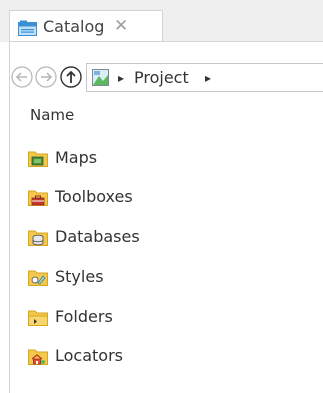  What do you see at coordinates (38, 159) in the screenshot?
I see `maps-folder-icon` at bounding box center [38, 159].